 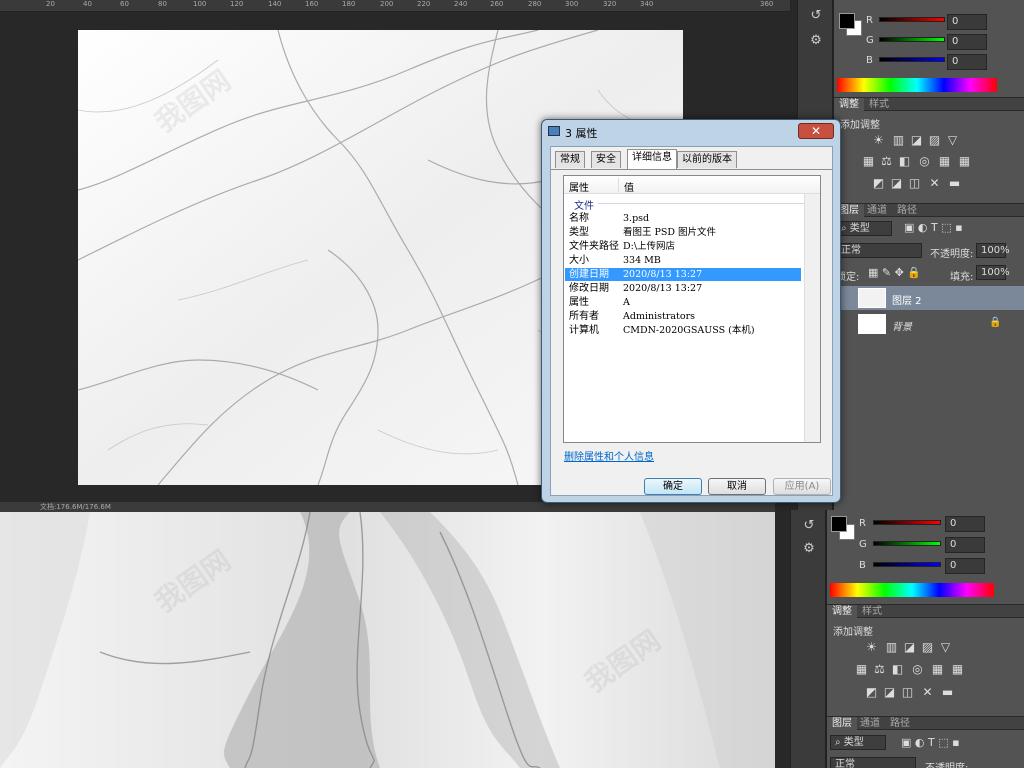 I want to click on table-row: 类型 看图王 PSD 图片文件, so click(x=683, y=232).